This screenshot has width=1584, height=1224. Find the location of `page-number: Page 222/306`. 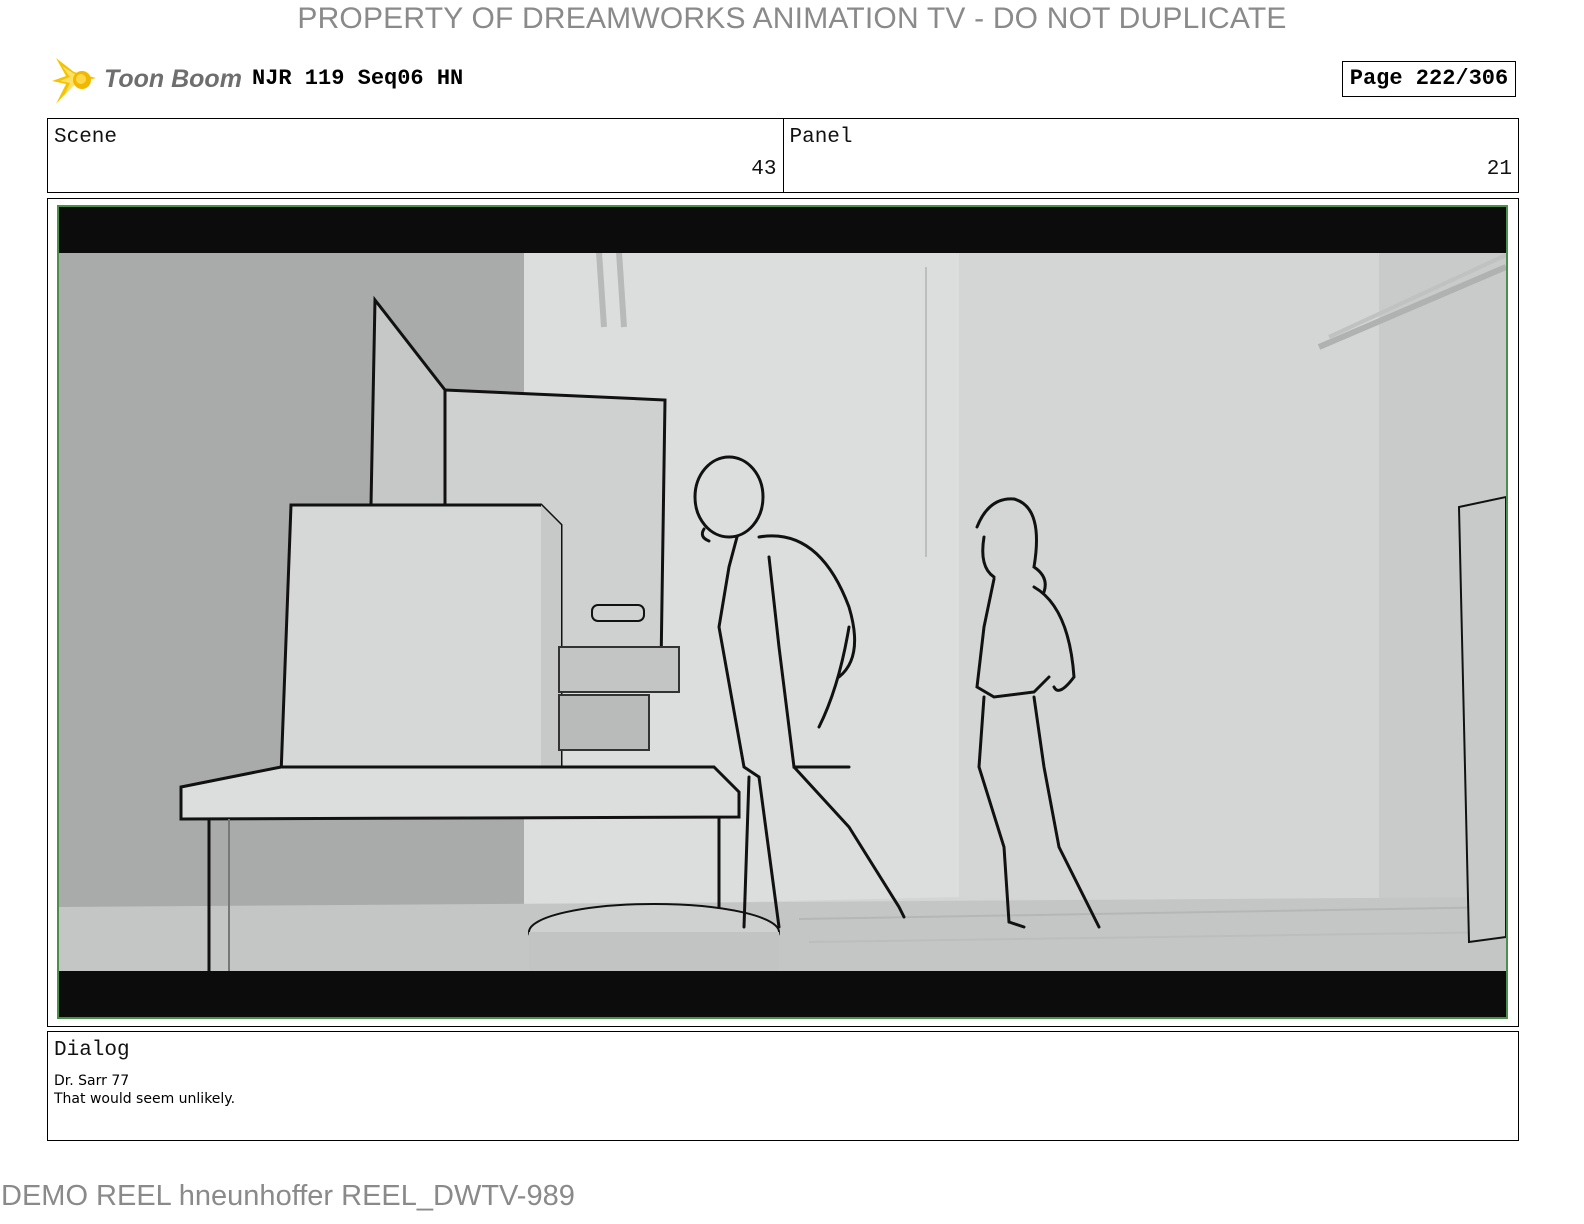

page-number: Page 222/306 is located at coordinates (1429, 79).